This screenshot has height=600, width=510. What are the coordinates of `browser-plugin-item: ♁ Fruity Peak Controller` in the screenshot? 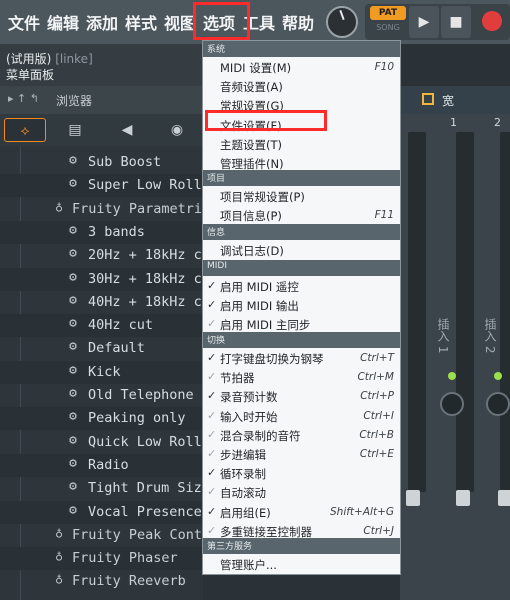 It's located at (101, 535).